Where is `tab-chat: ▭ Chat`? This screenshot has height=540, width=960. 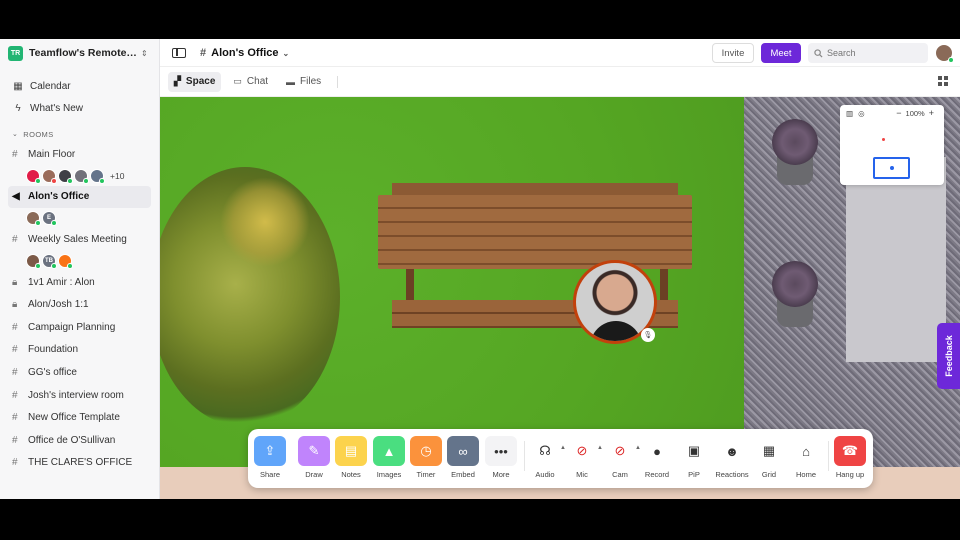 tab-chat: ▭ Chat is located at coordinates (250, 82).